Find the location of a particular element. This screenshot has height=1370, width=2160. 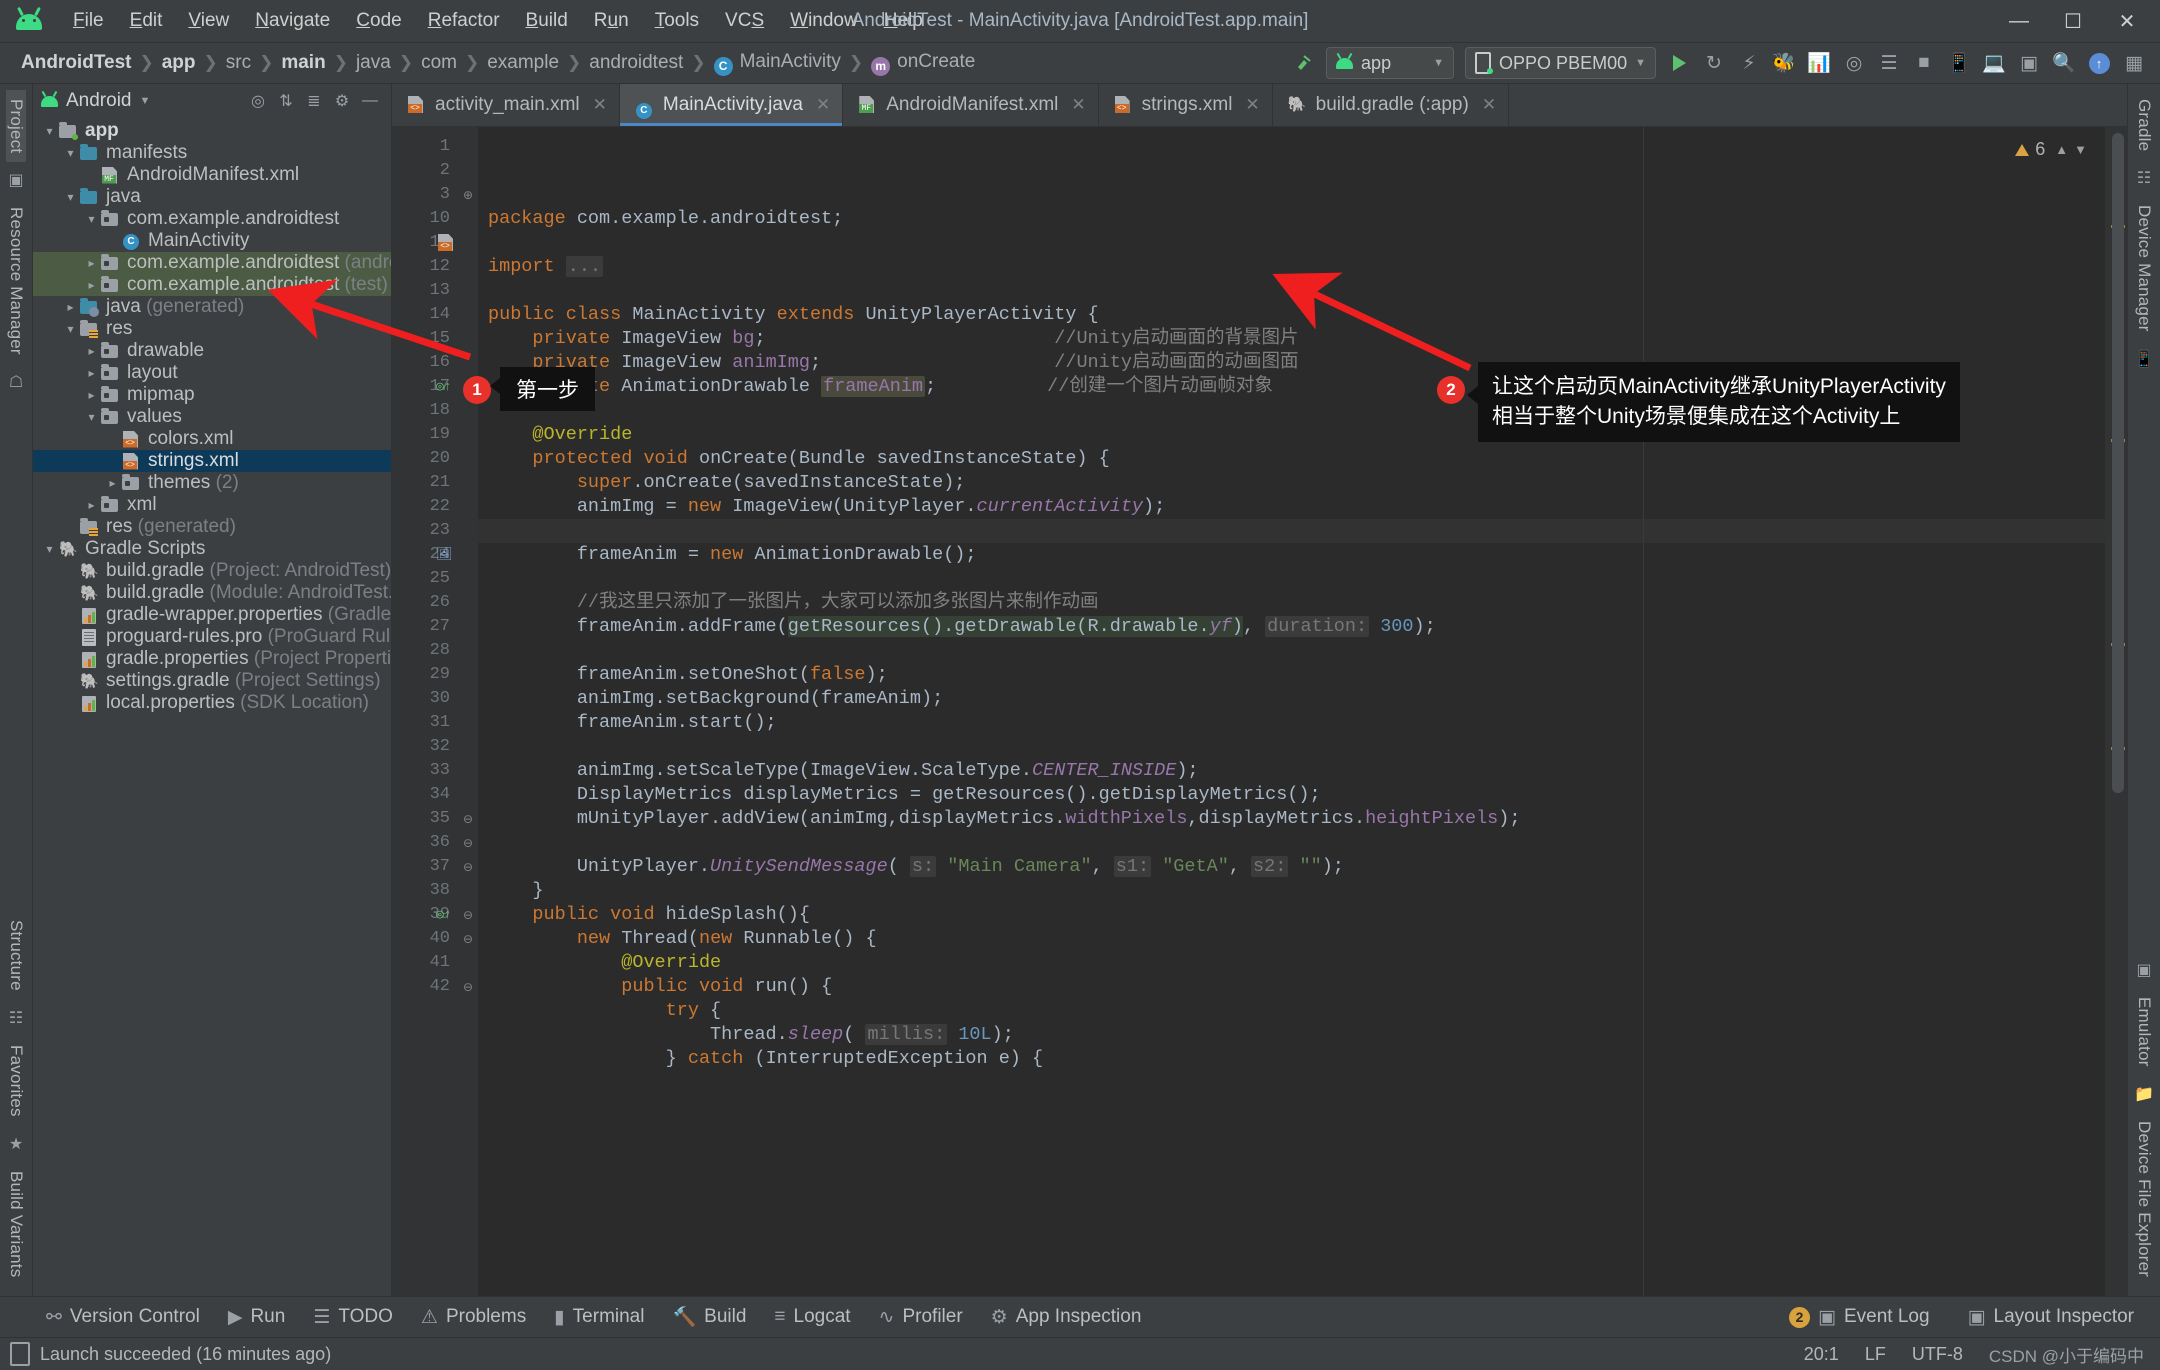

tree-row: MF AndroidManifest.xml is located at coordinates (212, 175).